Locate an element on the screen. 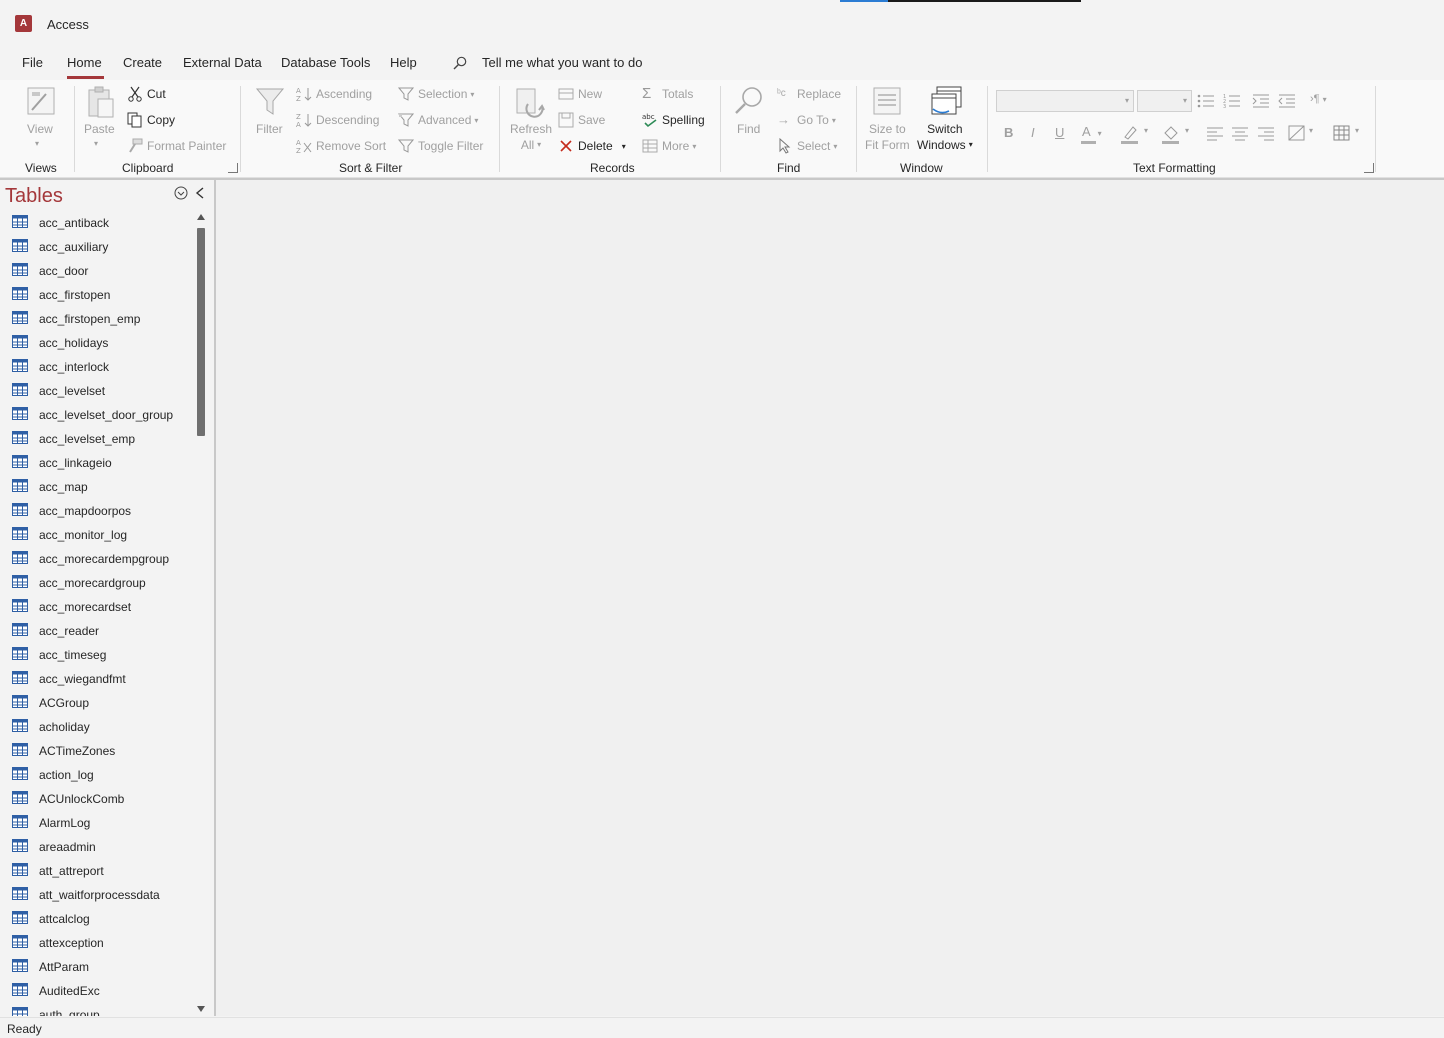  find-button: Find is located at coordinates (748, 129).